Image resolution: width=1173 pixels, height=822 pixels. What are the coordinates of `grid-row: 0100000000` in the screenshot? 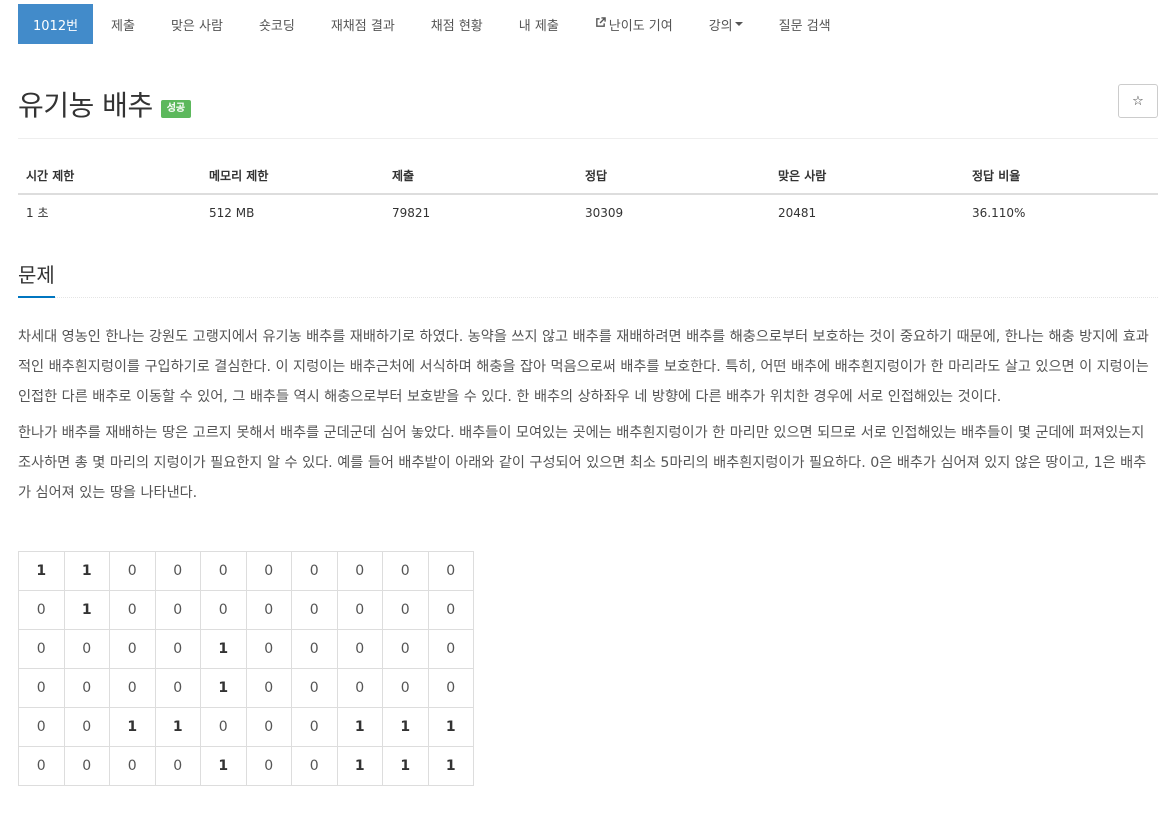 It's located at (246, 610).